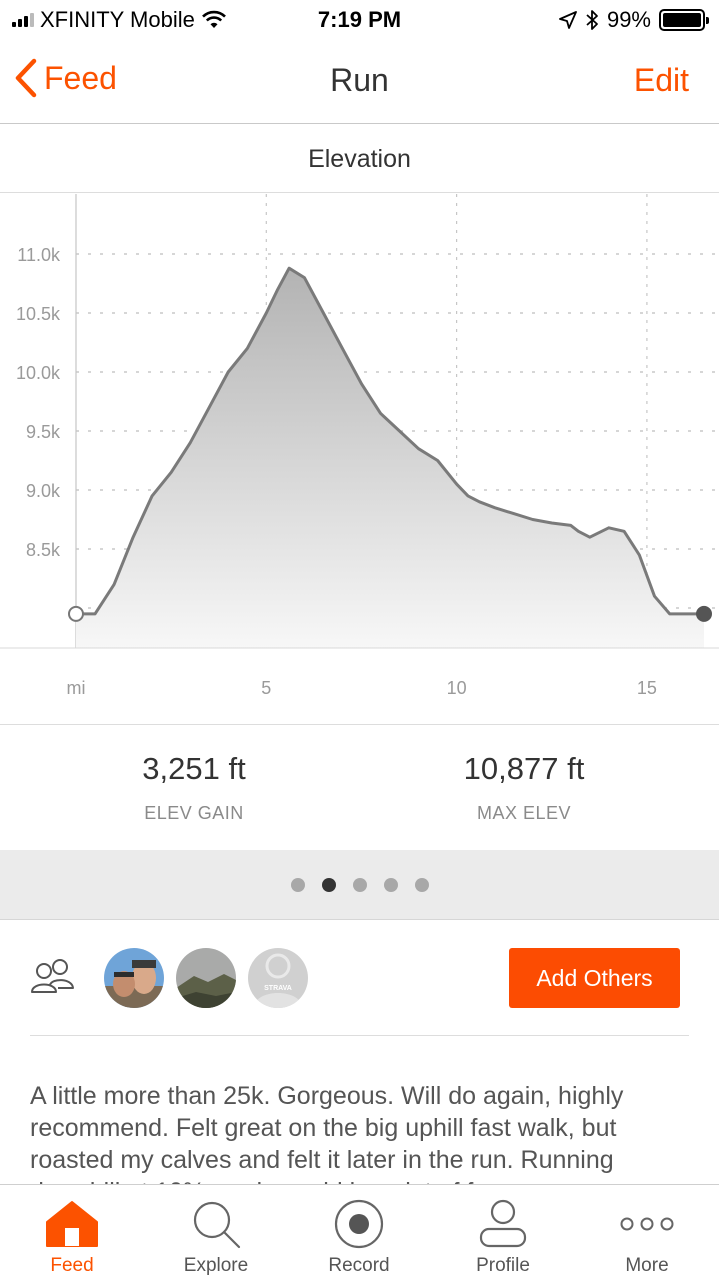  I want to click on y-tick-label: 11.0k, so click(39, 255).